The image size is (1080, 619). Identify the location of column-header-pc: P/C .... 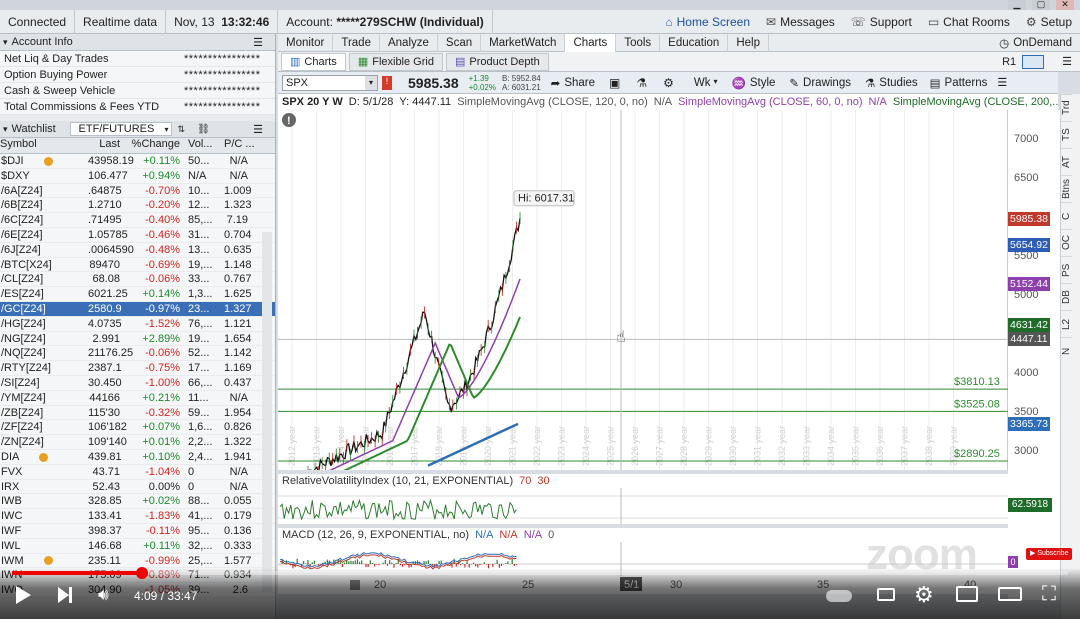
(246, 145).